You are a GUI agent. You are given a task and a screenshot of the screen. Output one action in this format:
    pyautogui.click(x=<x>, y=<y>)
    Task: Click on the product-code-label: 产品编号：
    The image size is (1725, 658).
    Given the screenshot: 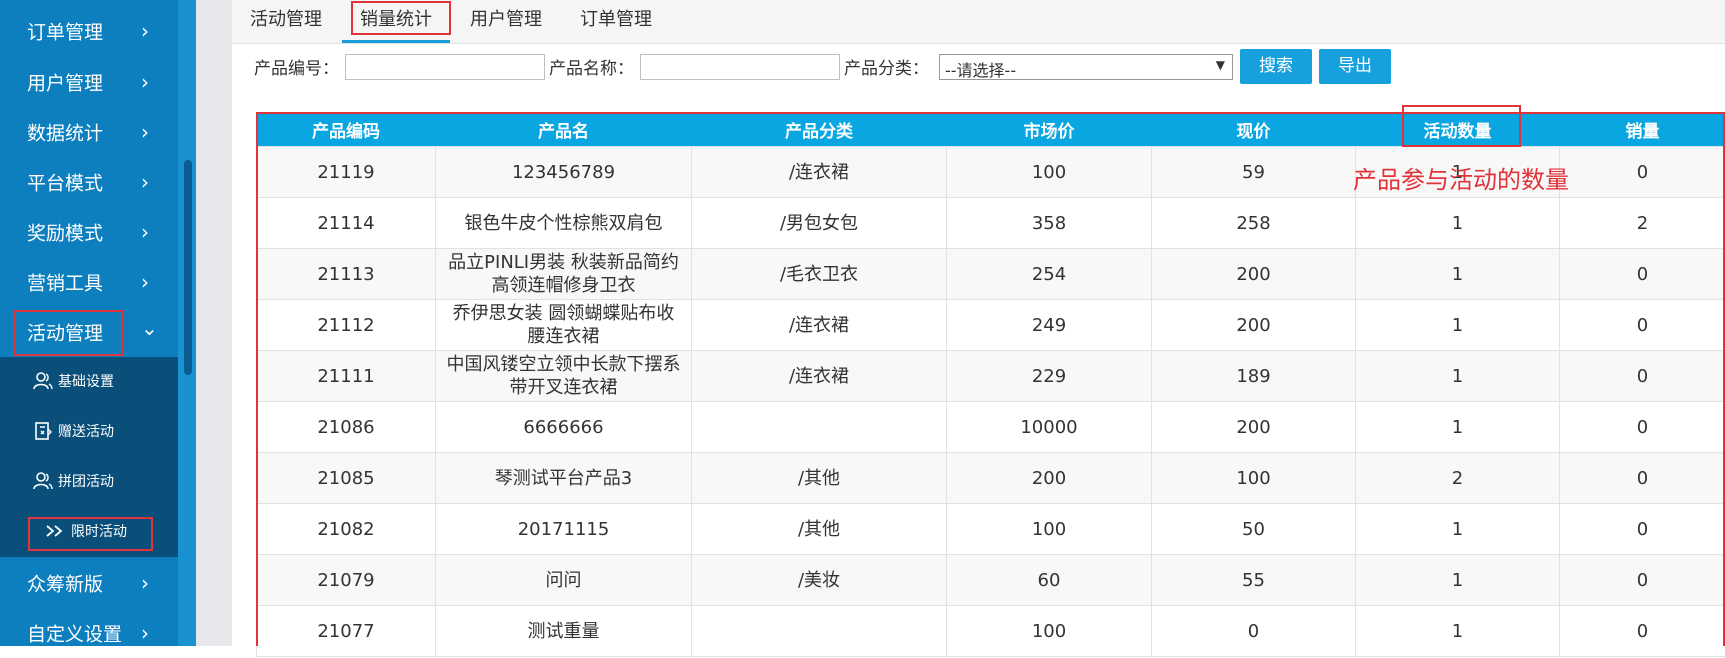 What is the action you would take?
    pyautogui.click(x=296, y=66)
    